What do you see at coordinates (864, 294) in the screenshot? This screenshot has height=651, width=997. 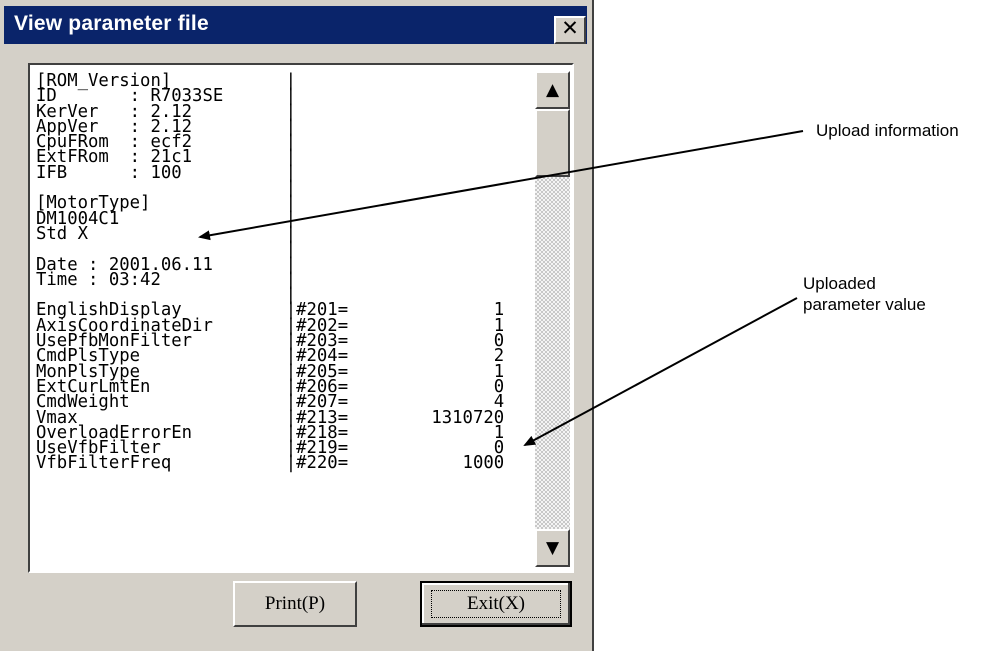 I see `callout-uploaded-parameter-value: Uploaded parameter value` at bounding box center [864, 294].